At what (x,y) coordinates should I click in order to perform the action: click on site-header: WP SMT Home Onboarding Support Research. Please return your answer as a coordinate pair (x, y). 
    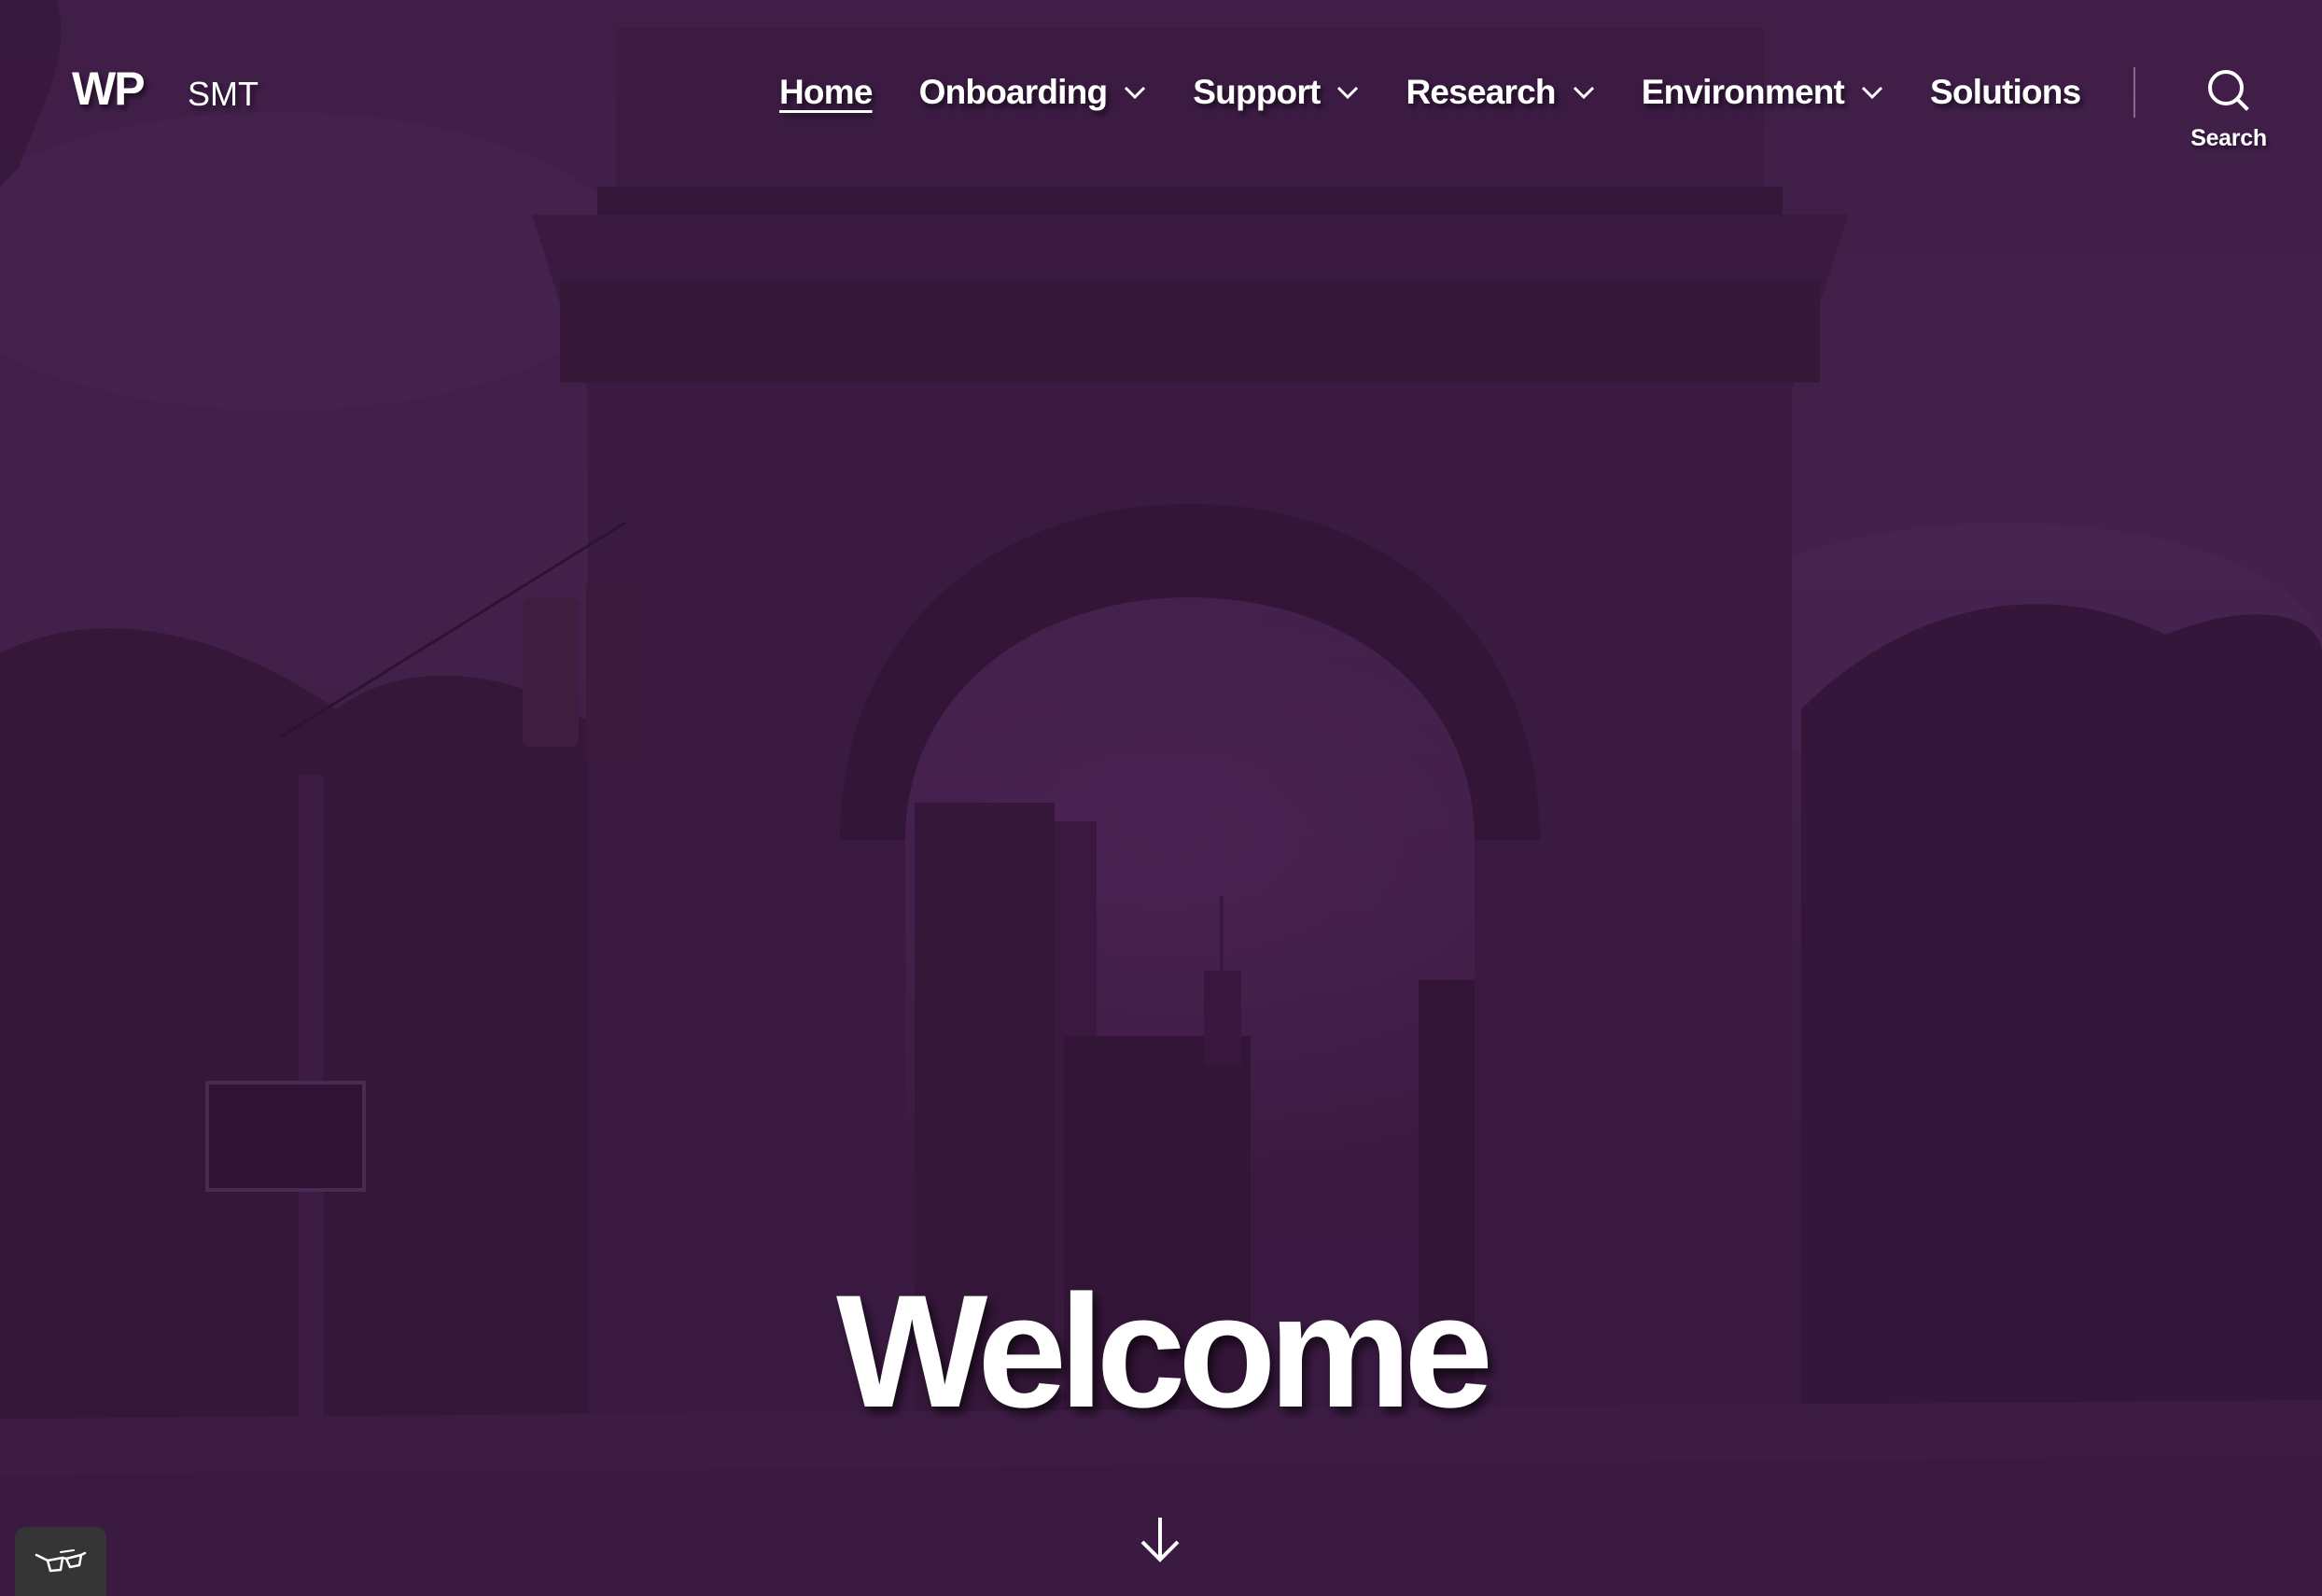
    Looking at the image, I should click on (1161, 88).